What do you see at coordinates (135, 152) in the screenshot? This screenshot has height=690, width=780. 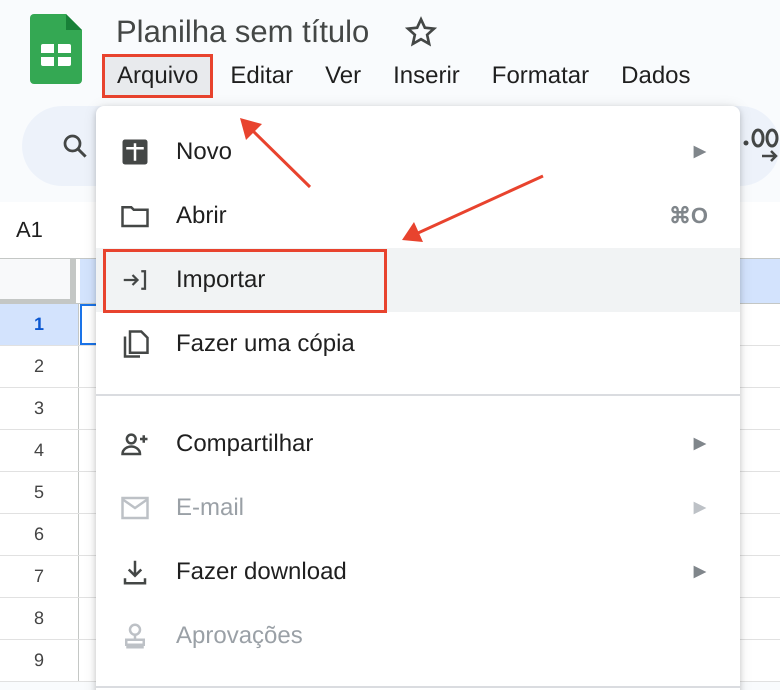 I see `plus-square-icon` at bounding box center [135, 152].